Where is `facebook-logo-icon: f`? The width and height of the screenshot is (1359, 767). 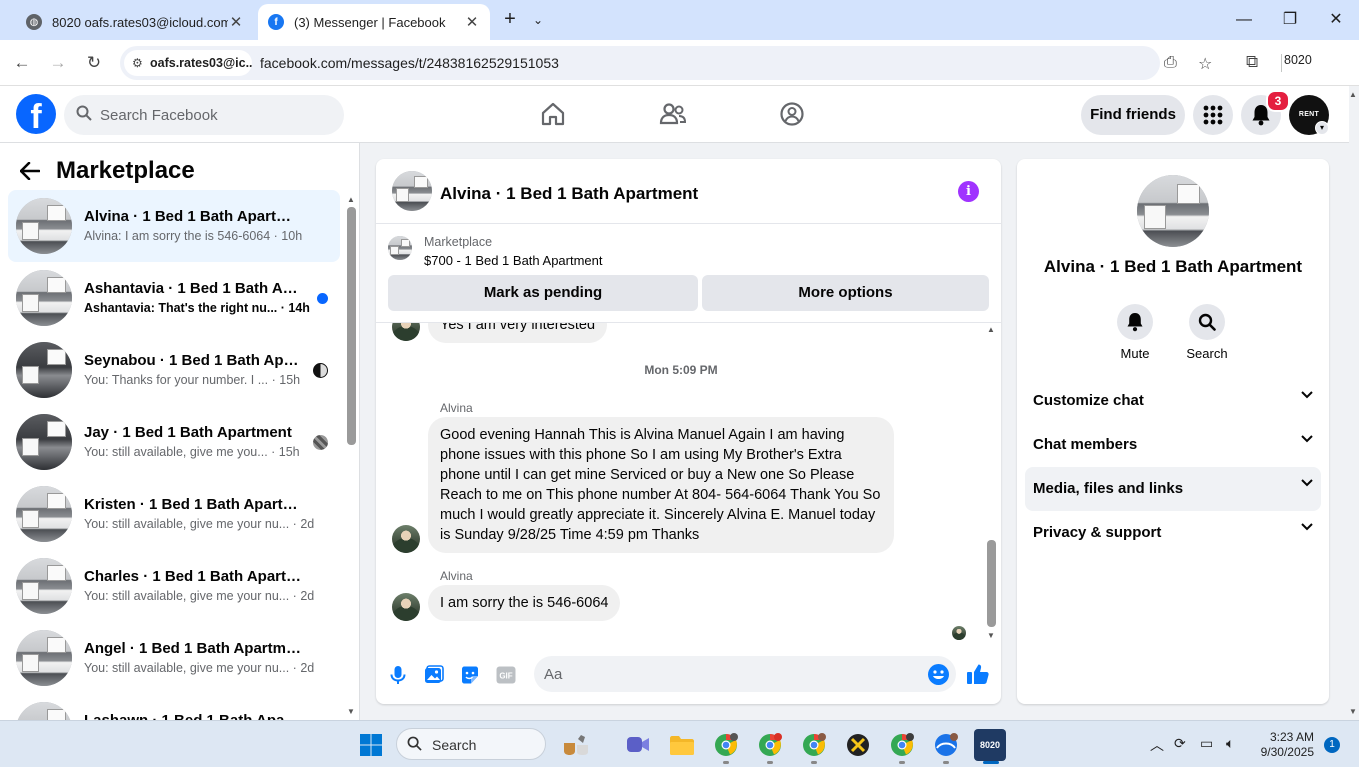 facebook-logo-icon: f is located at coordinates (36, 114).